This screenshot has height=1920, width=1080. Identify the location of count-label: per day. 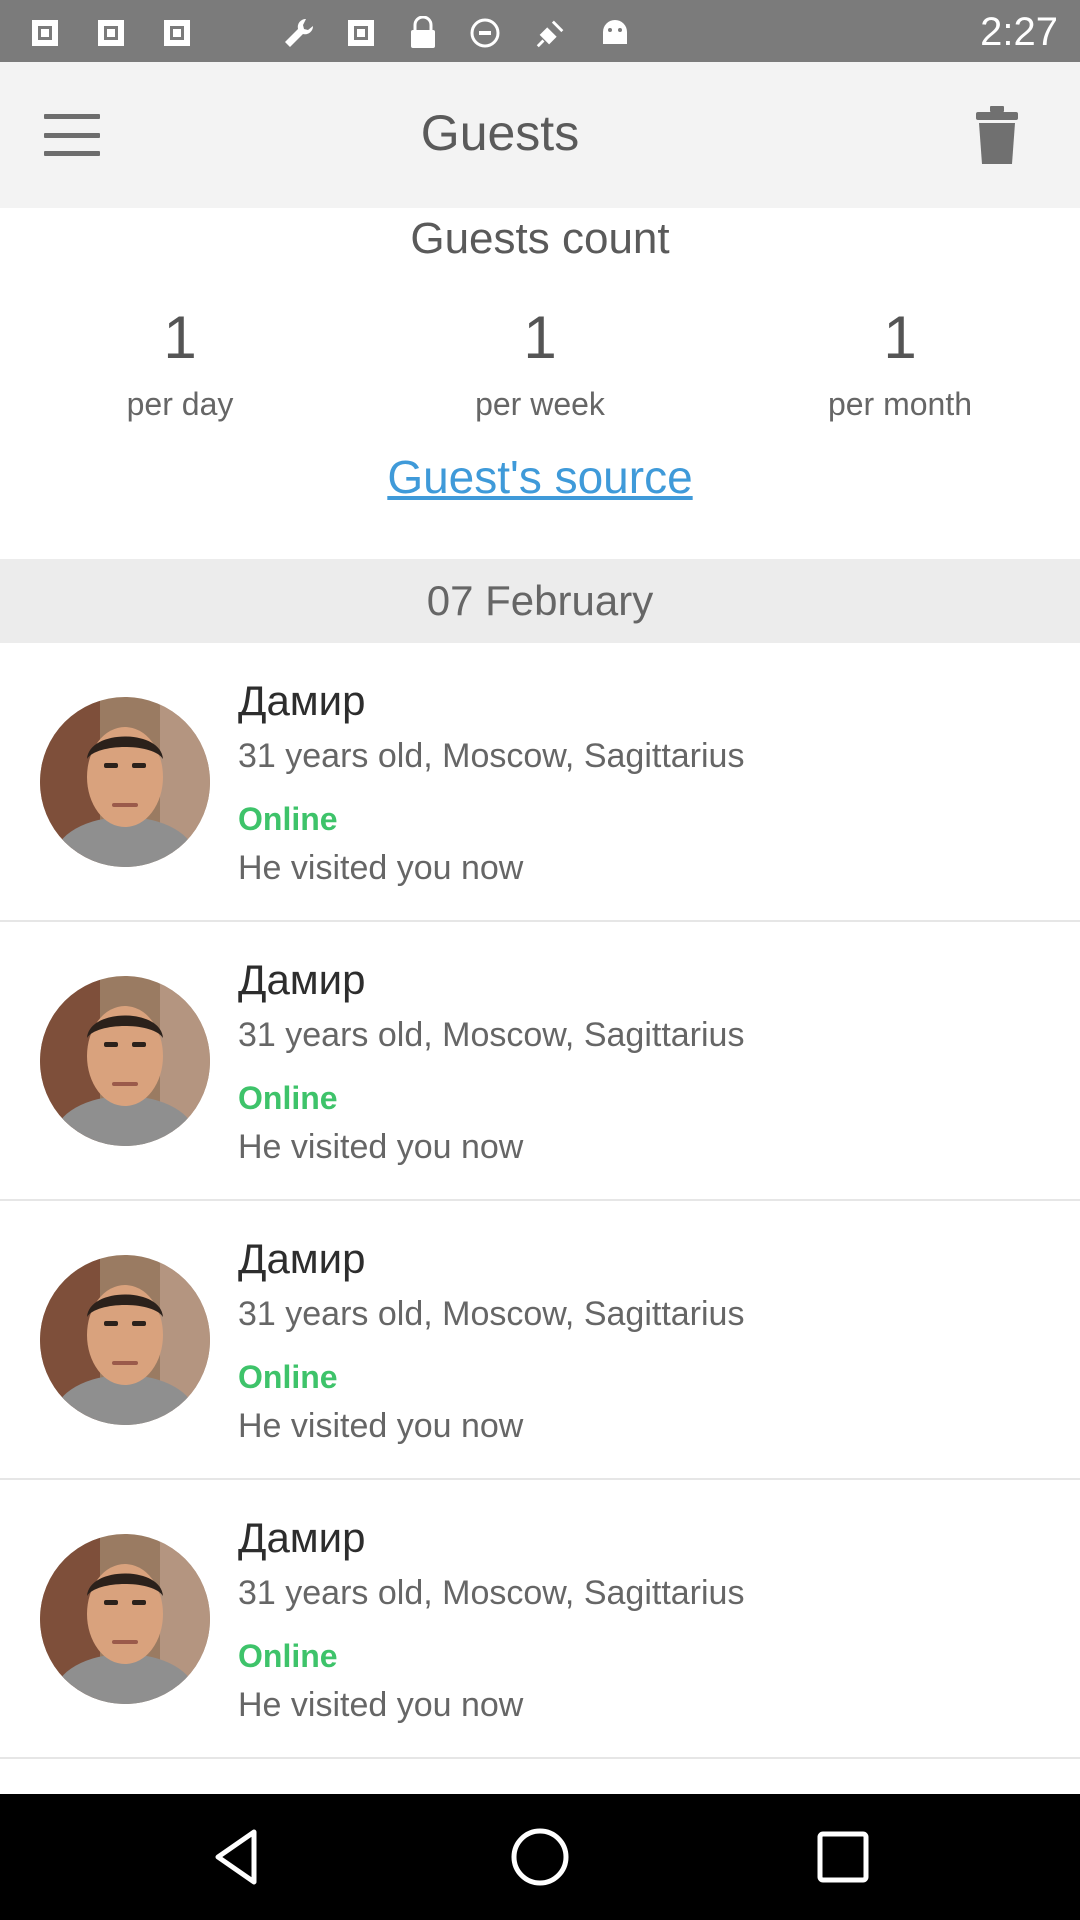
(180, 404).